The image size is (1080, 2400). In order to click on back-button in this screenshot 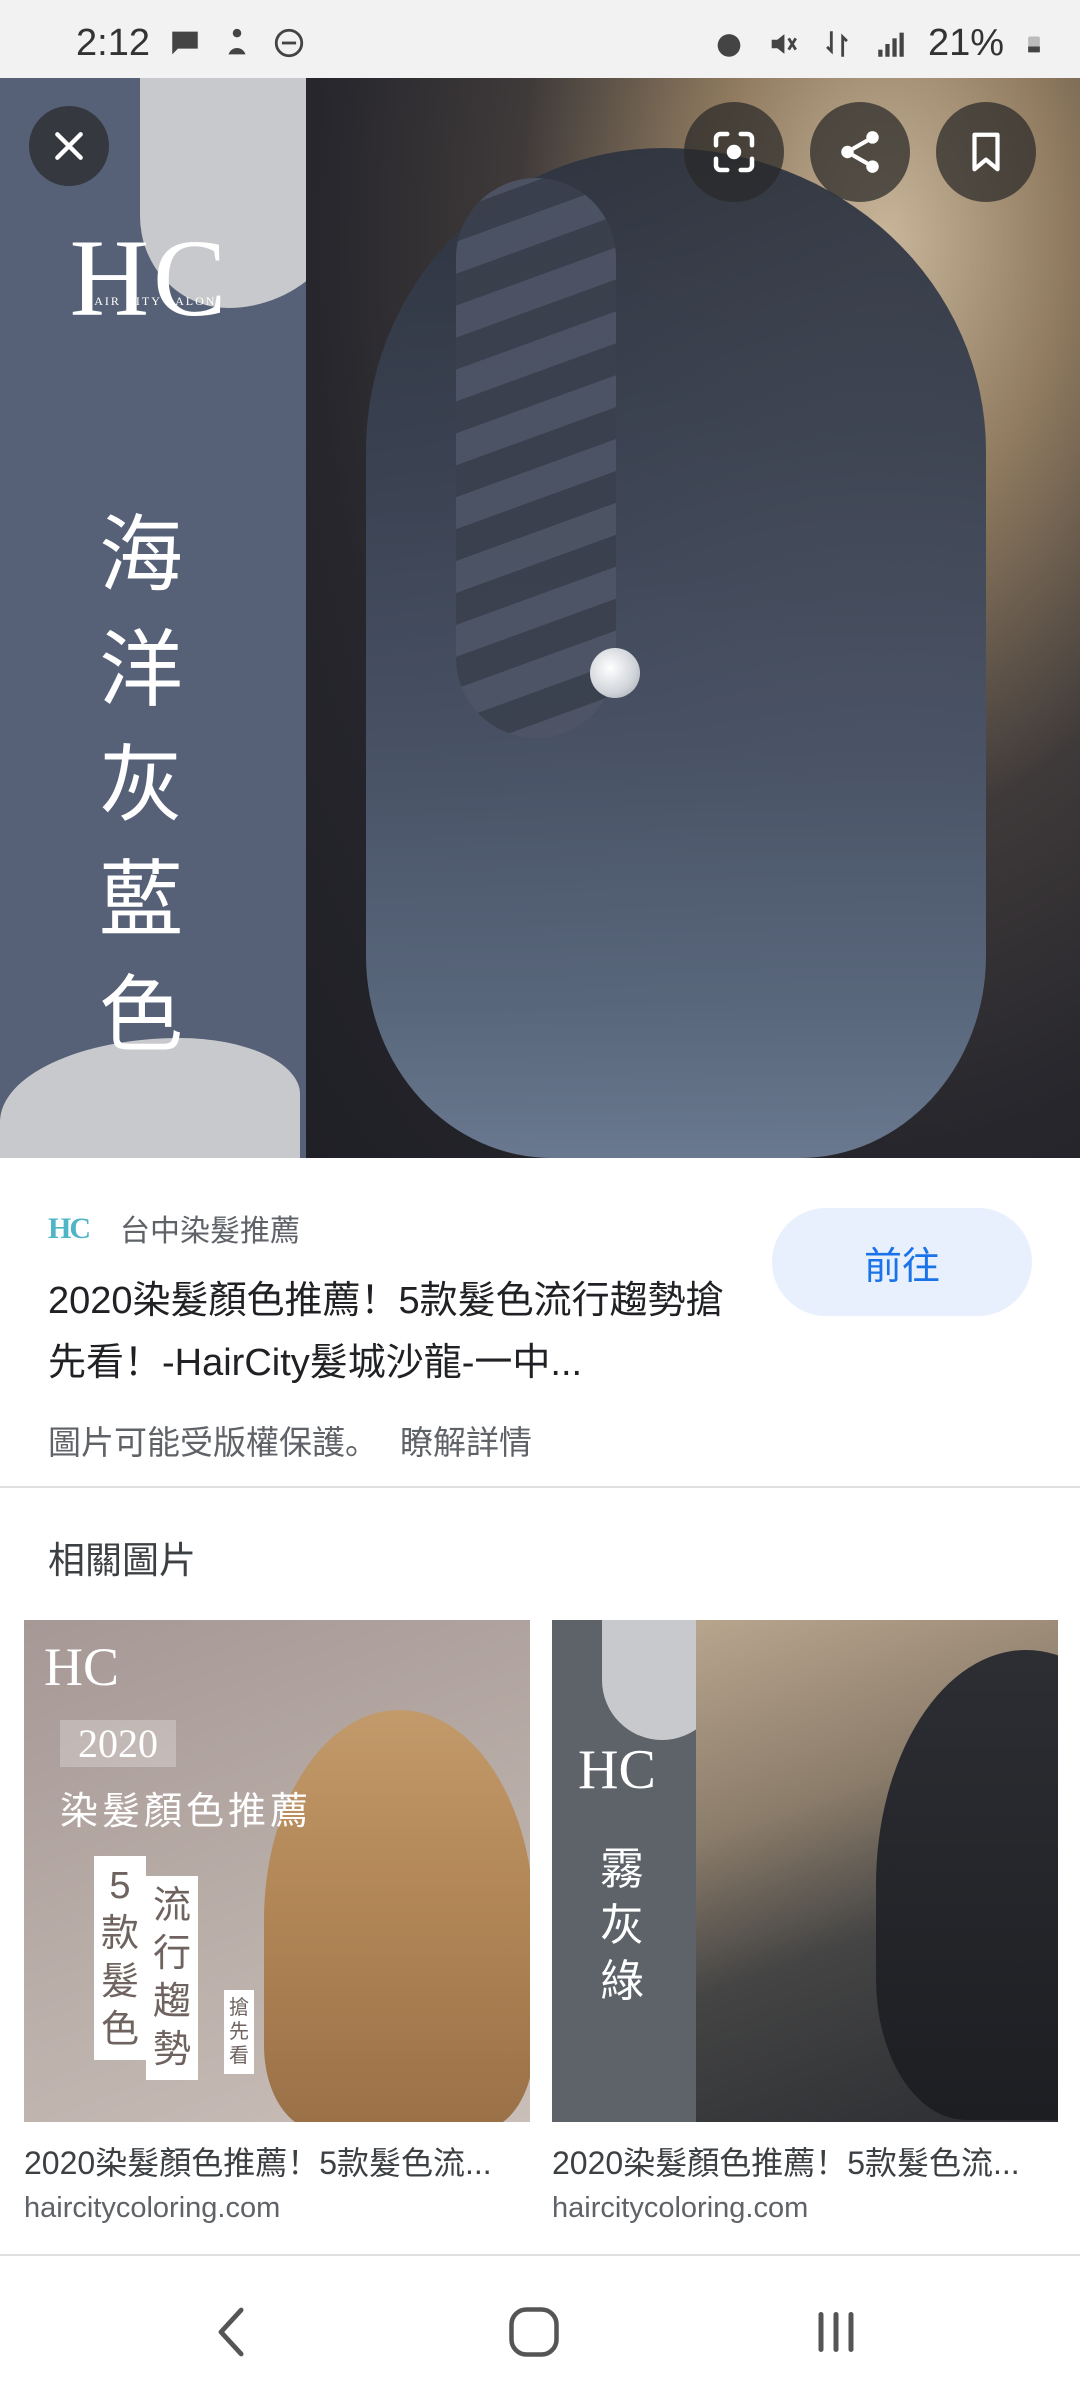, I will do `click(232, 2332)`.